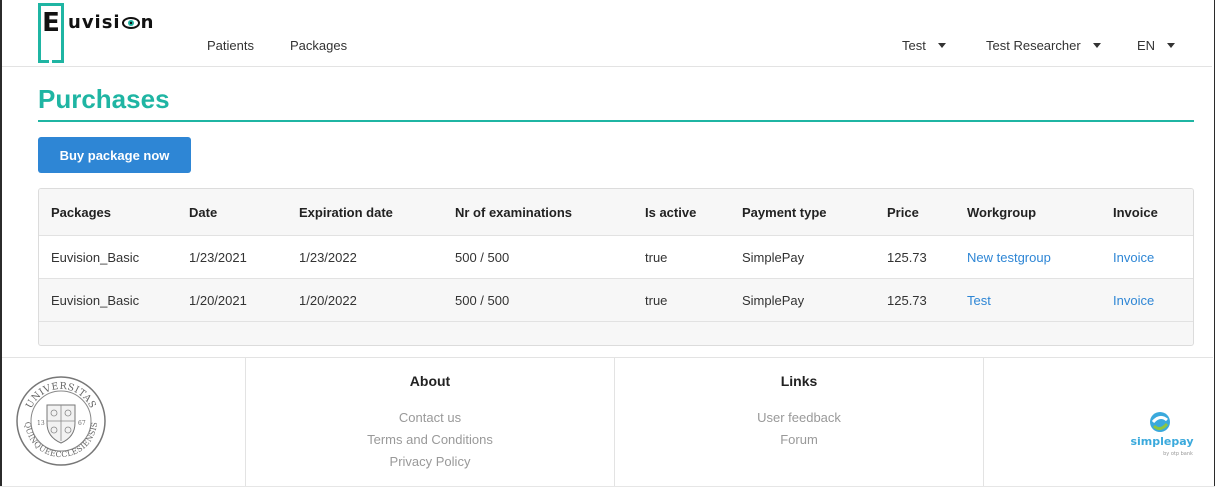 This screenshot has height=496, width=1215. I want to click on simplepay-subtext: by otp bank, so click(1178, 454).